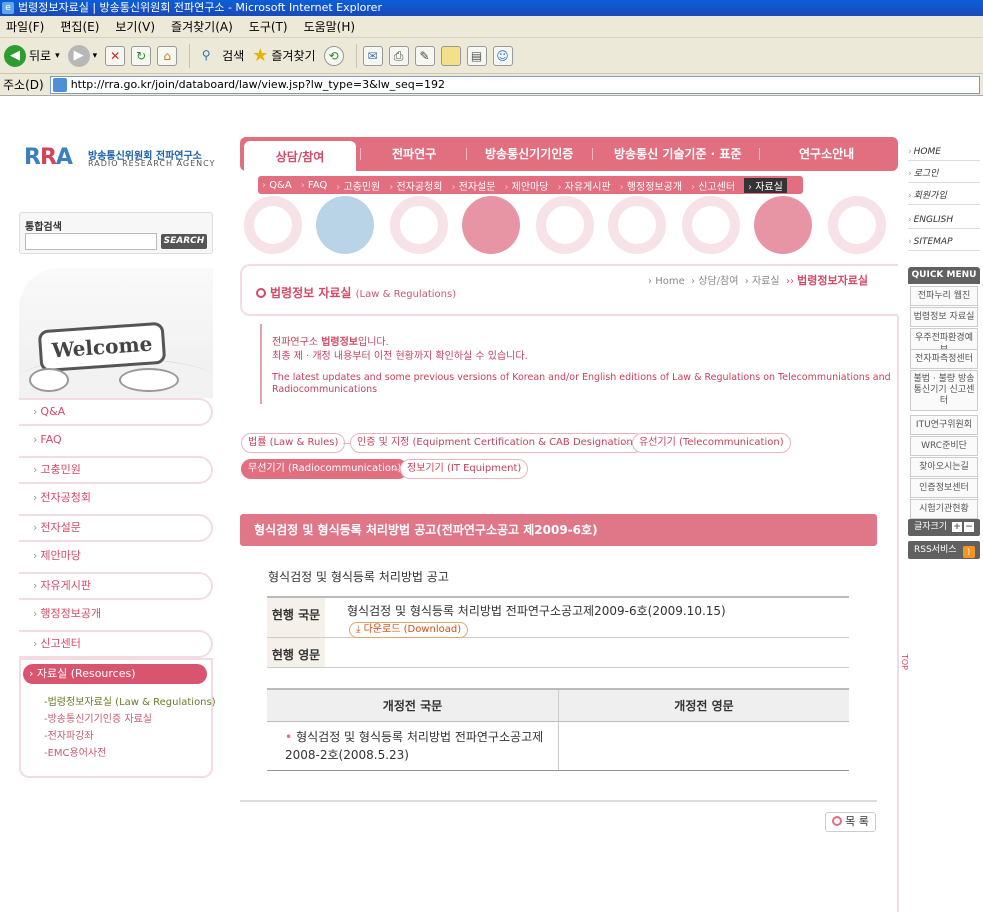  What do you see at coordinates (300, 157) in the screenshot?
I see `tab-consult: 상담/참여` at bounding box center [300, 157].